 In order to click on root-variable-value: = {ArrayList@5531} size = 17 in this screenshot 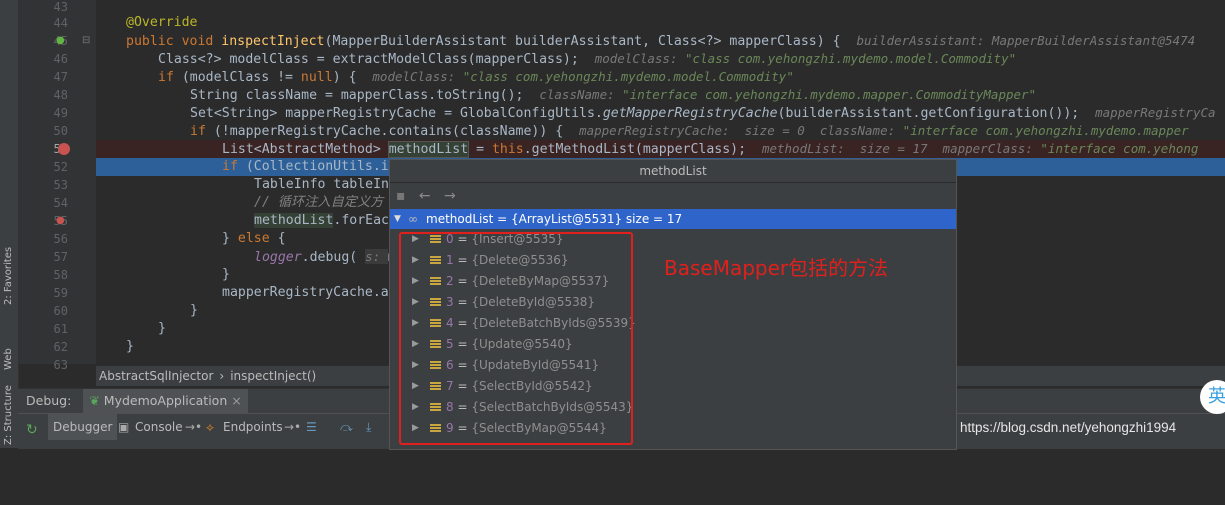, I will do `click(588, 219)`.